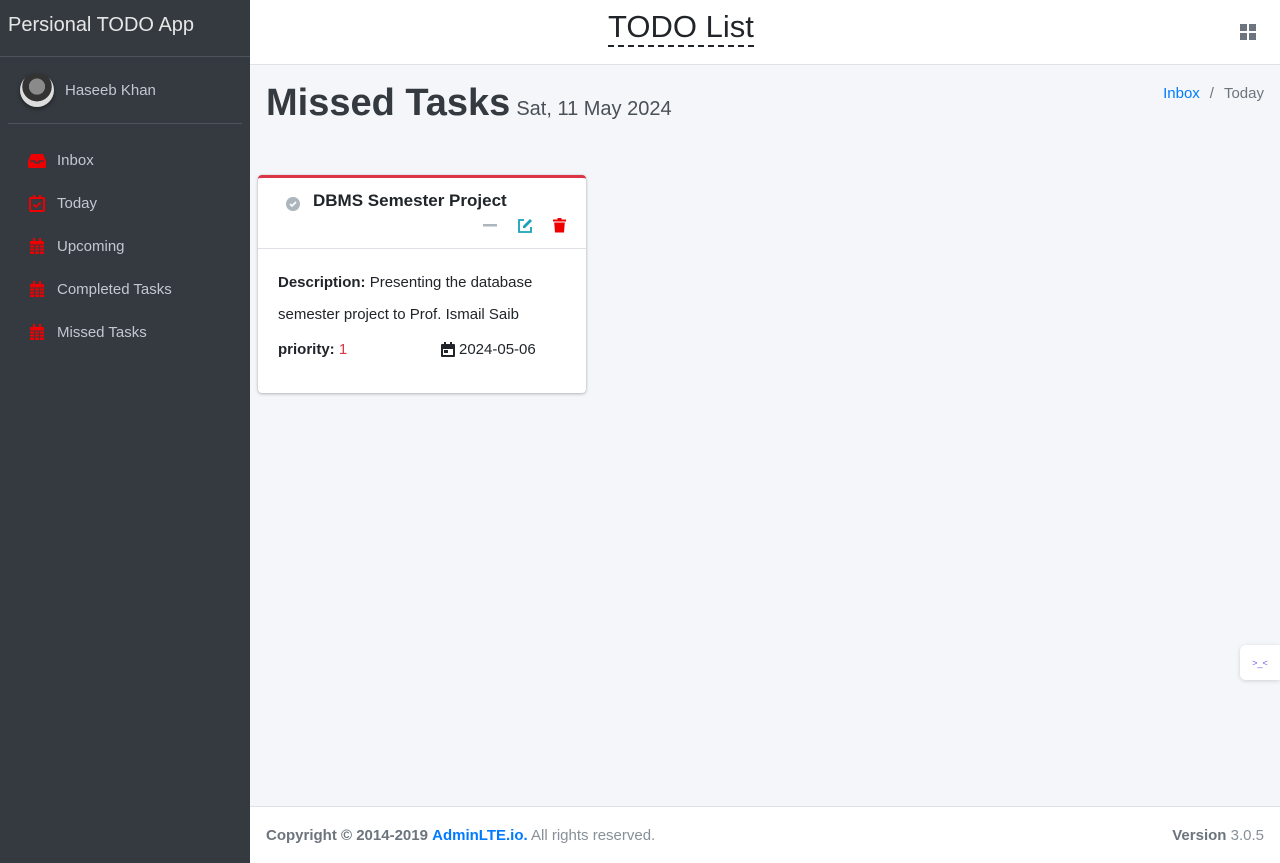 The height and width of the screenshot is (863, 1280). What do you see at coordinates (1247, 835) in the screenshot?
I see `version-number: 3.0.5` at bounding box center [1247, 835].